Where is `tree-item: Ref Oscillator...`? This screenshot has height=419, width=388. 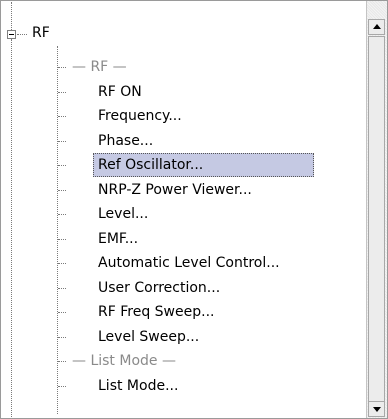
tree-item: Ref Oscillator... is located at coordinates (203, 165).